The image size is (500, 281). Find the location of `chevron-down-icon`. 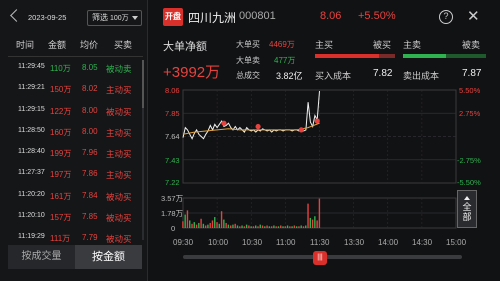

chevron-down-icon is located at coordinates (135, 18).